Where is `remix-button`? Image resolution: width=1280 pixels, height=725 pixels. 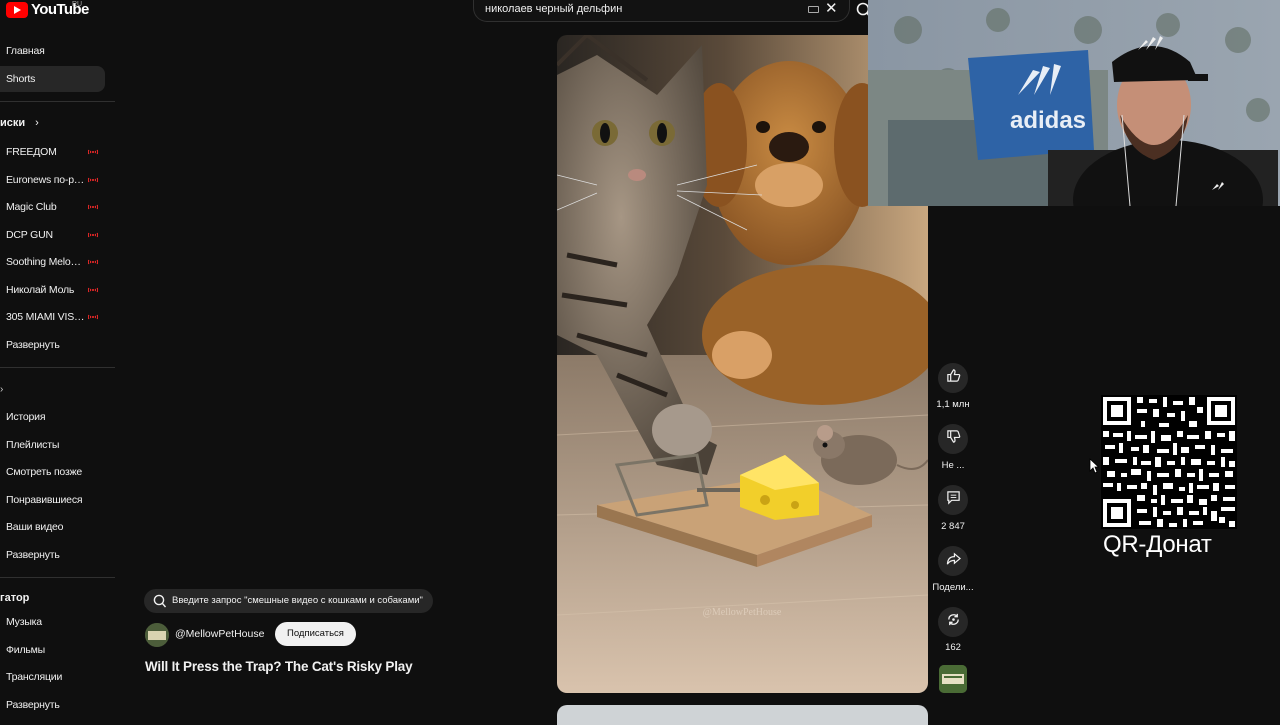 remix-button is located at coordinates (953, 622).